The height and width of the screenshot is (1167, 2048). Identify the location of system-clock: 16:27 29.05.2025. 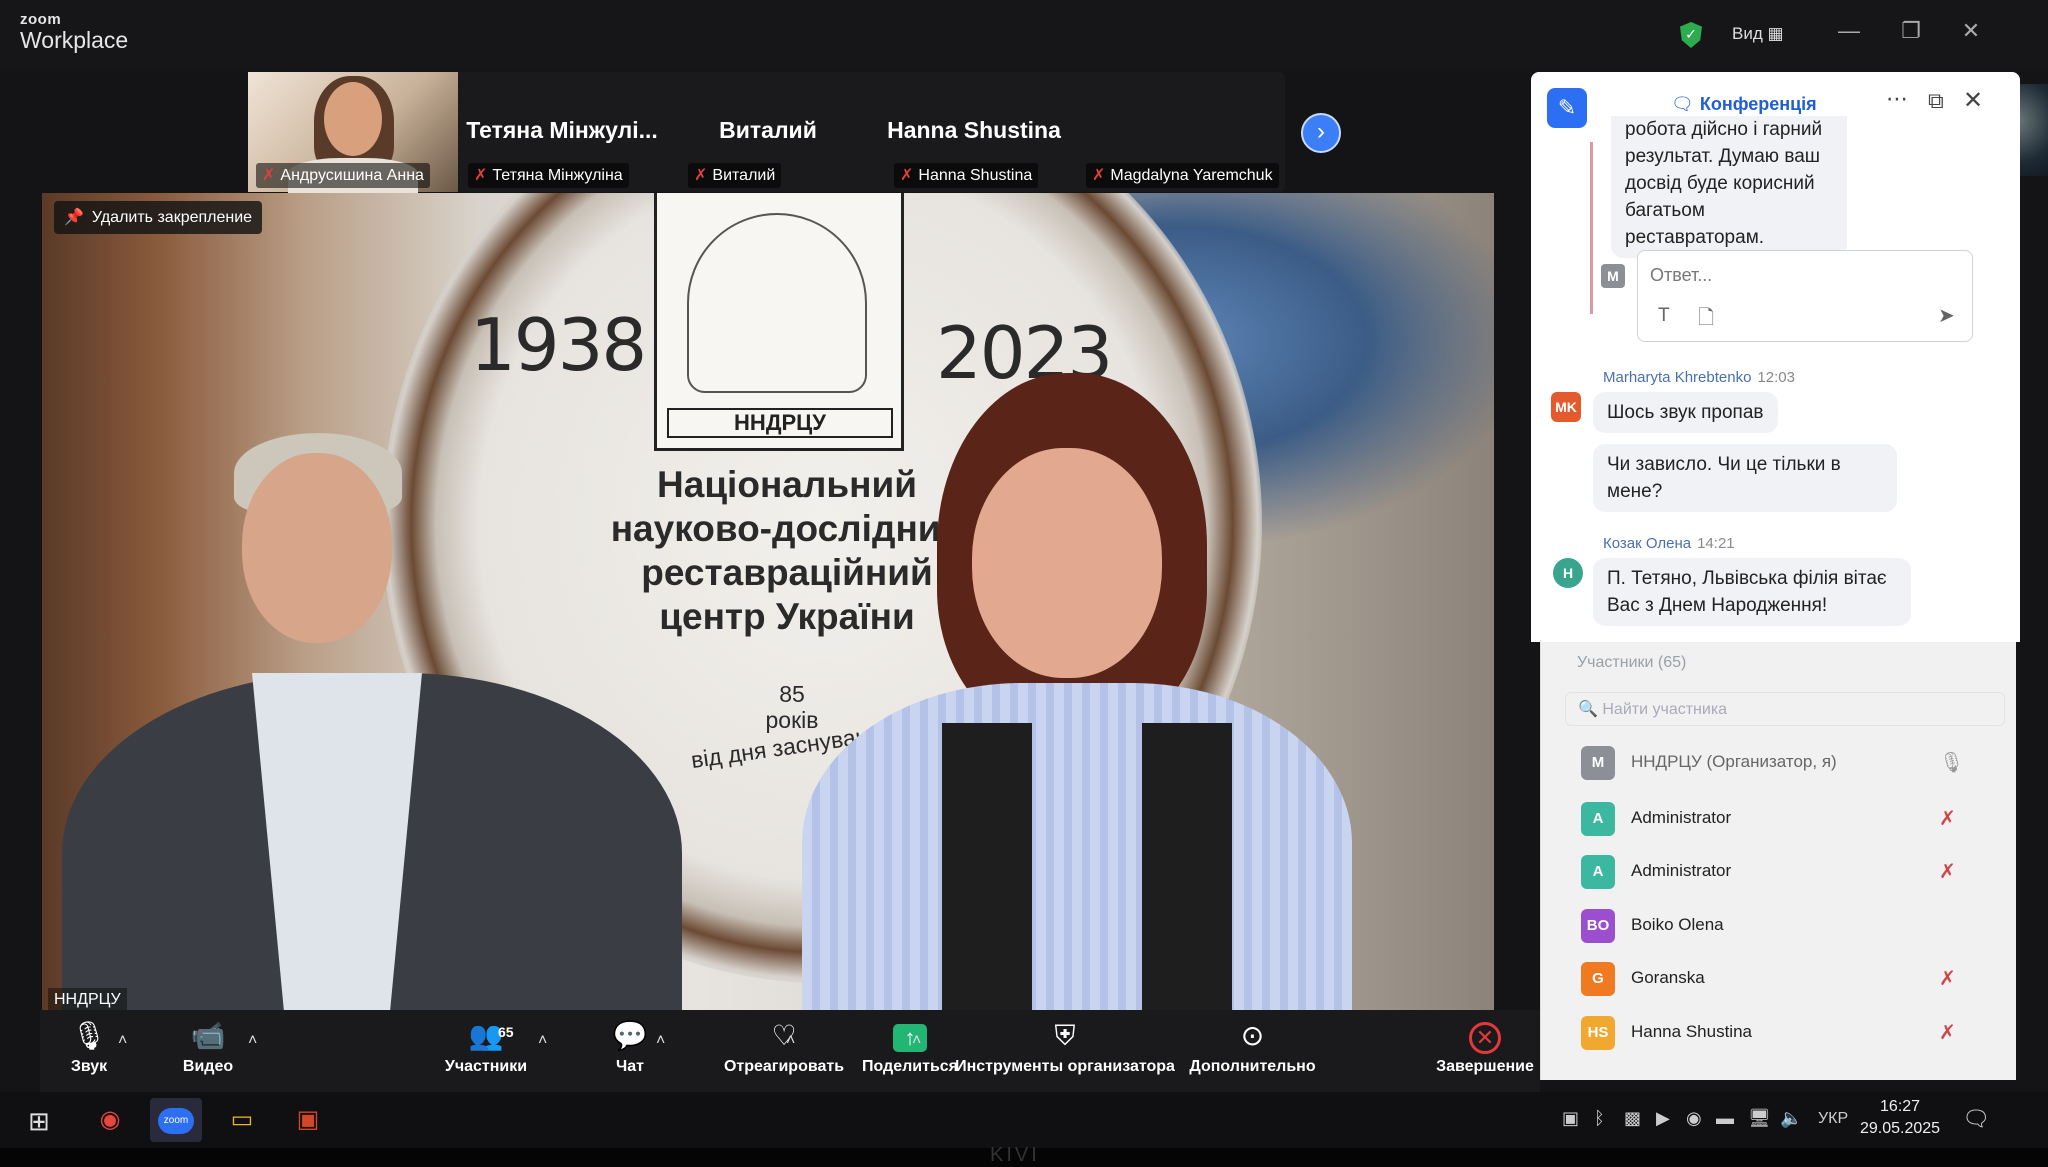
(1900, 1118).